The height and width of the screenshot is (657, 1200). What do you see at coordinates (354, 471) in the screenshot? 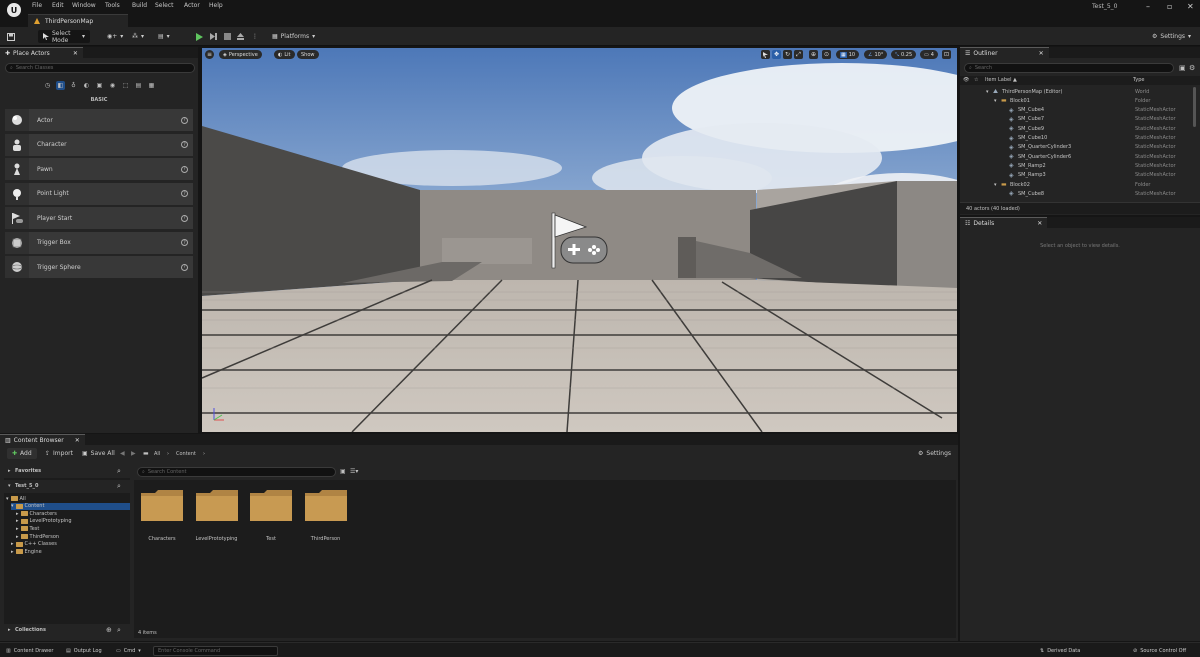
I see `filter-icon: ☰▾` at bounding box center [354, 471].